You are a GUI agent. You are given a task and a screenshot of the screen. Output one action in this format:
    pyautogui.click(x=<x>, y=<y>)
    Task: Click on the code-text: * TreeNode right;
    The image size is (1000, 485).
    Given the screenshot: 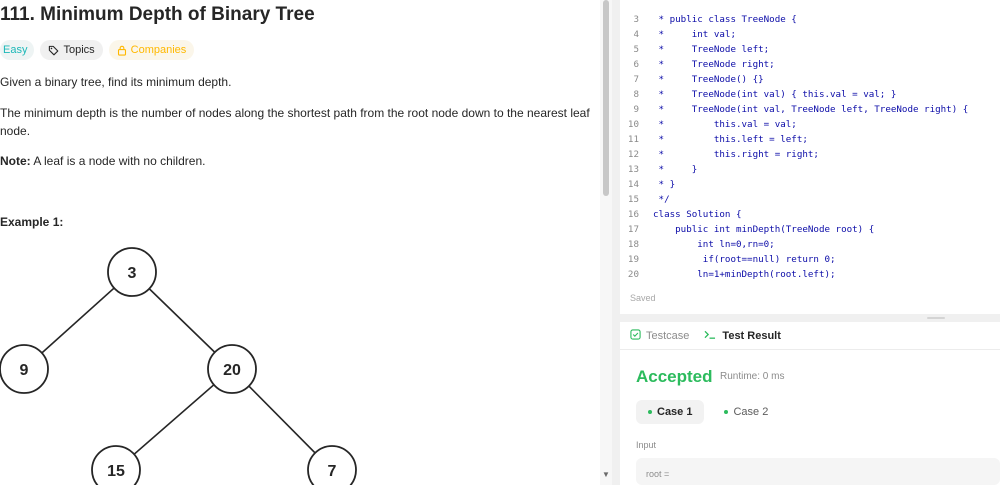 What is the action you would take?
    pyautogui.click(x=714, y=64)
    